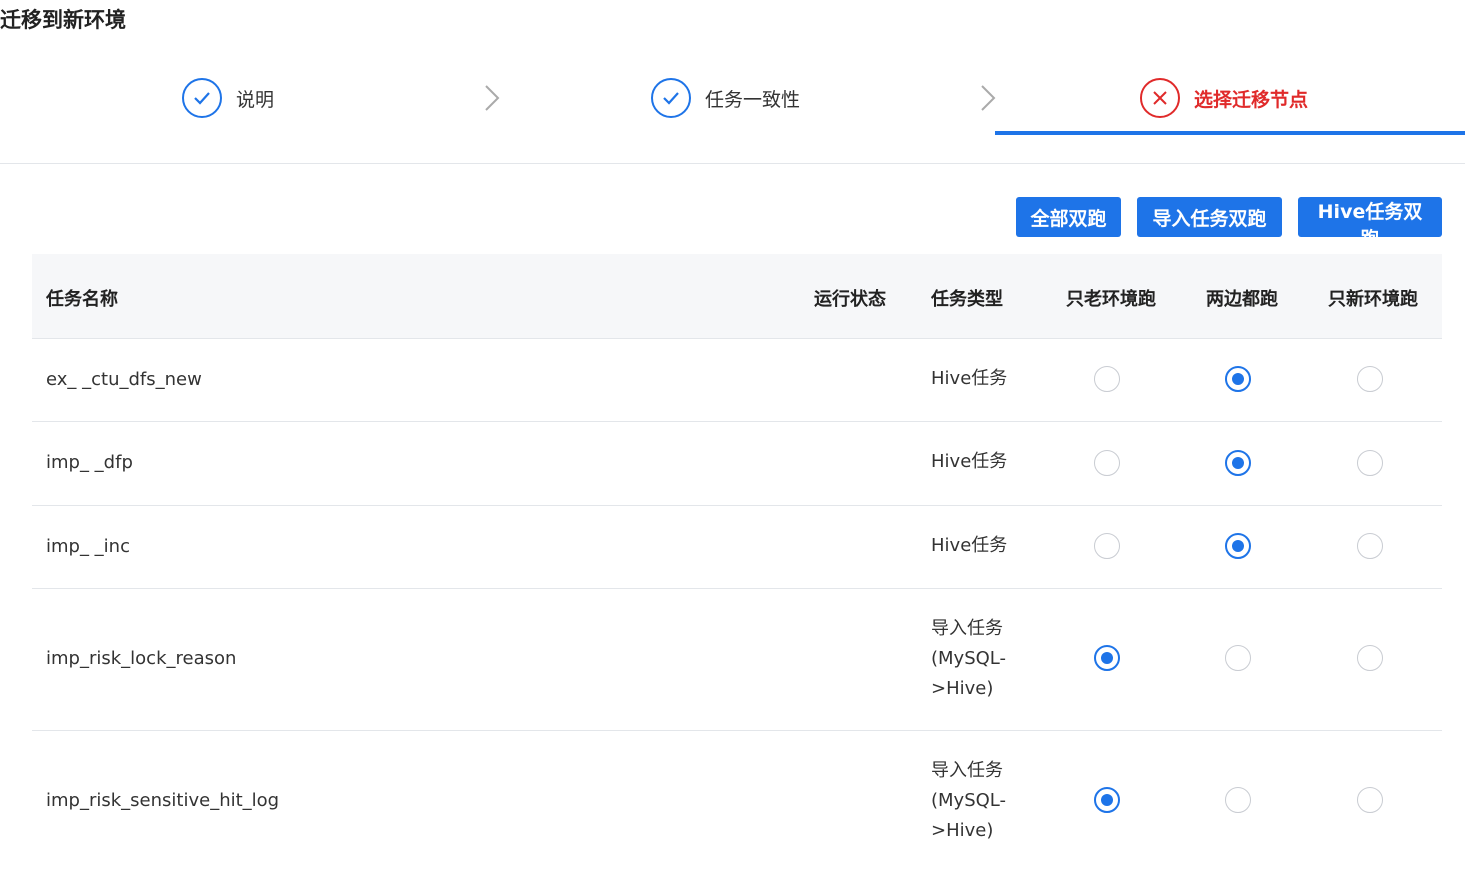 This screenshot has width=1465, height=870. What do you see at coordinates (1111, 299) in the screenshot?
I see `header-old-only: 只老环境跑` at bounding box center [1111, 299].